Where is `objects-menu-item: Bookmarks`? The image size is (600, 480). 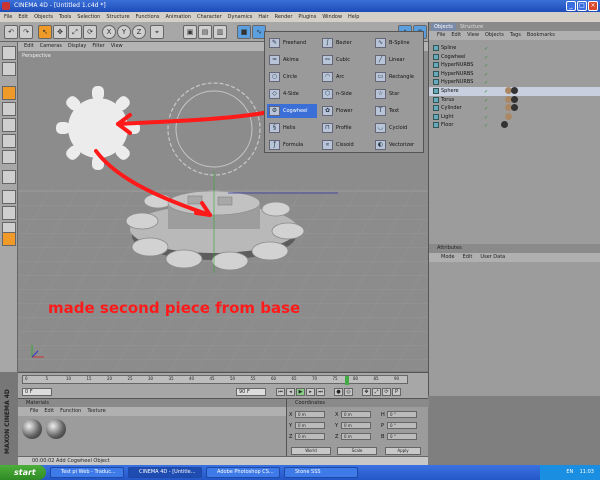
objects-menu-item: Bookmarks is located at coordinates (541, 35).